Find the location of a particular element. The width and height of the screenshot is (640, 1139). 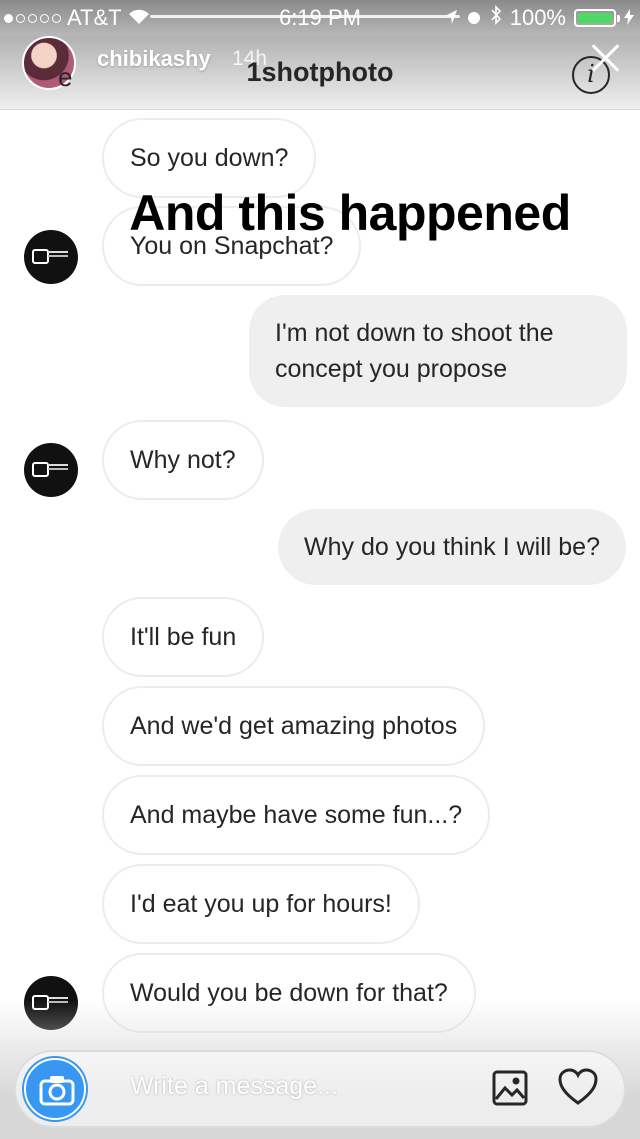

message-bubble-incoming: Why not? is located at coordinates (183, 460).